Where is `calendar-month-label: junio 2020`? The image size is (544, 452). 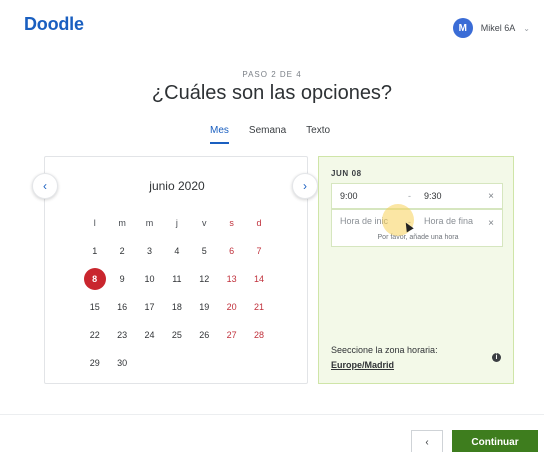 calendar-month-label: junio 2020 is located at coordinates (177, 186).